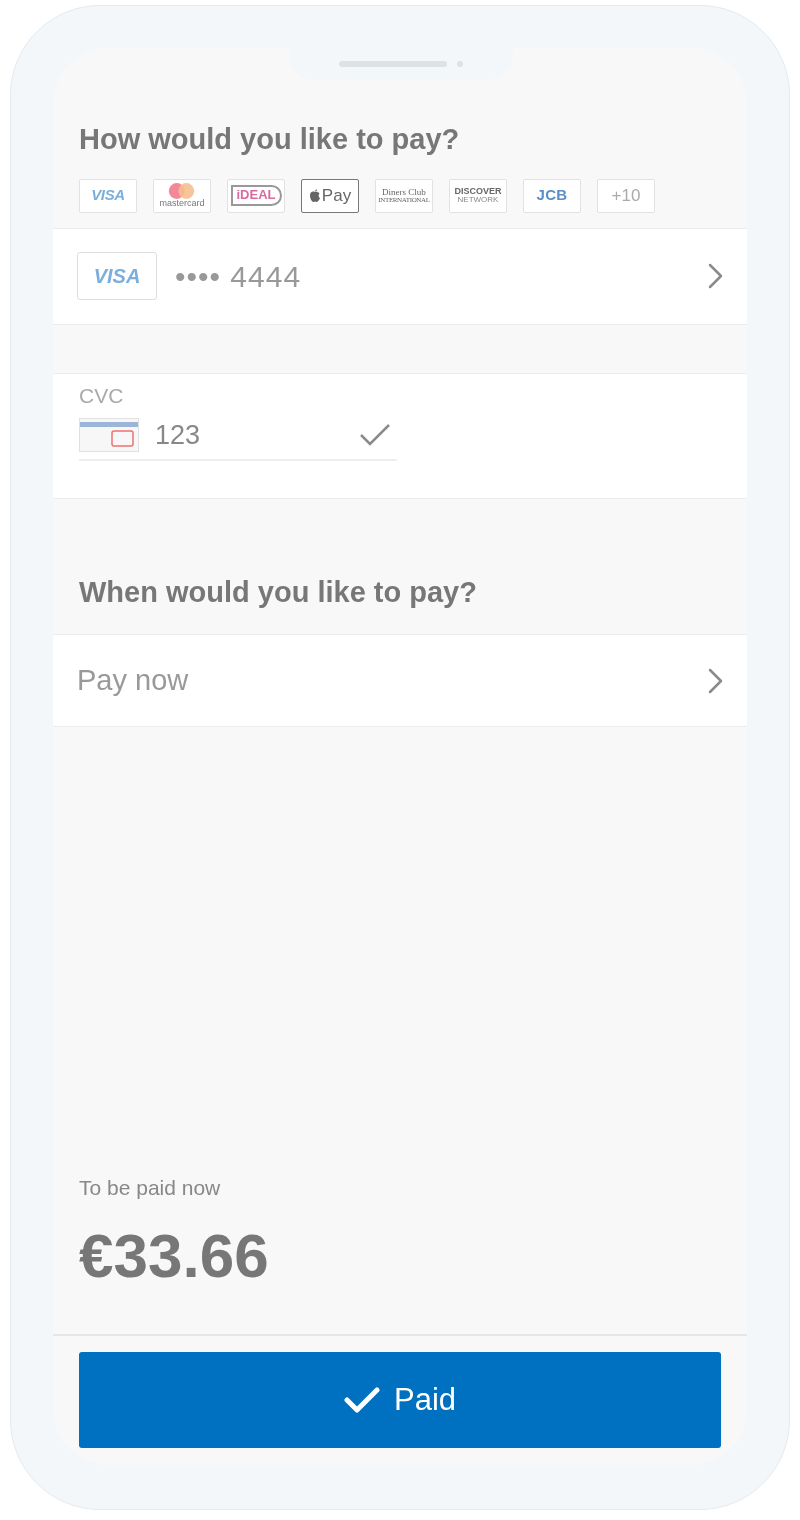  What do you see at coordinates (150, 1187) in the screenshot?
I see `total-label: To be paid now` at bounding box center [150, 1187].